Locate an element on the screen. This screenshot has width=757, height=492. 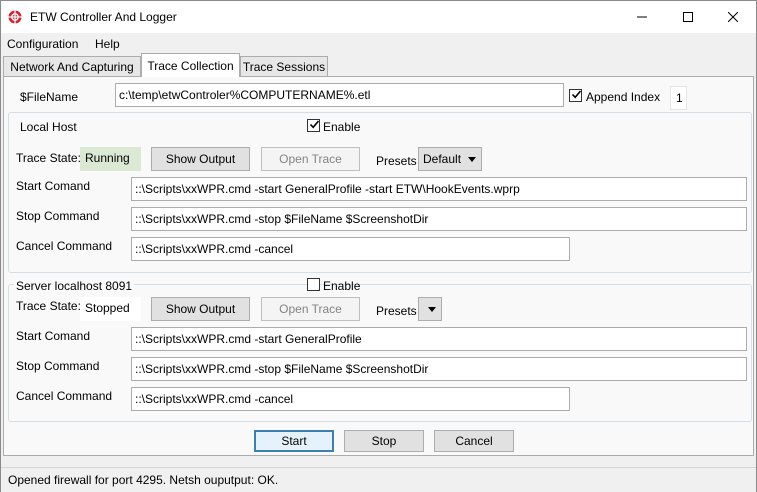
menu-bar: Configuration Help is located at coordinates (378, 43).